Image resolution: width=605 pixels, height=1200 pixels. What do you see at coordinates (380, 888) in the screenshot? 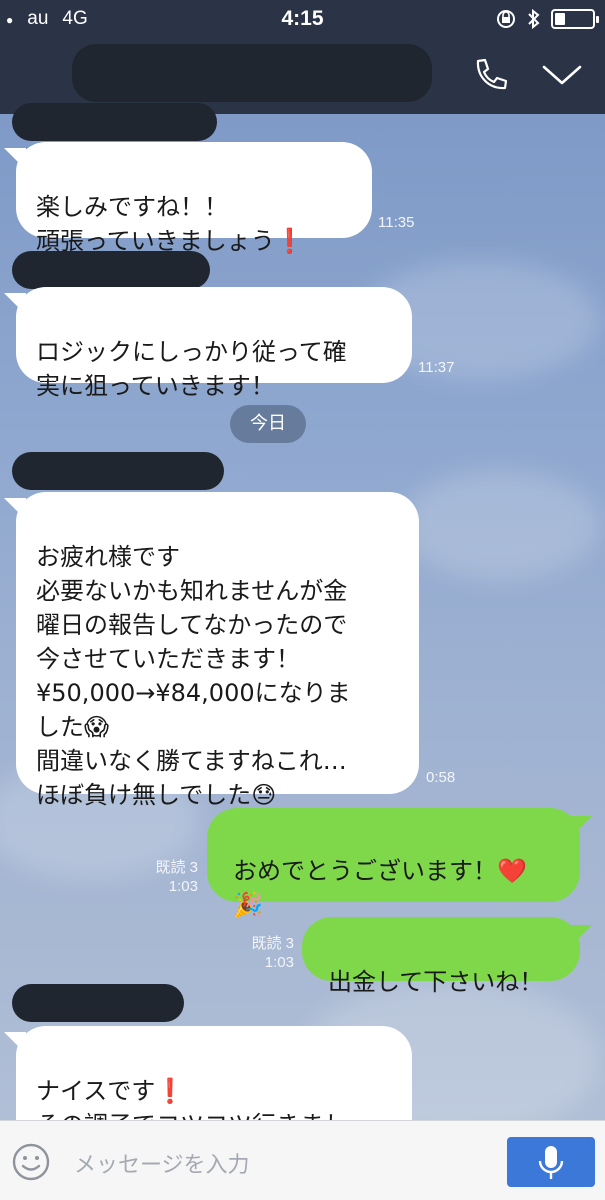
I see `message-text: おめでとうございます！❤️ 🎉` at bounding box center [380, 888].